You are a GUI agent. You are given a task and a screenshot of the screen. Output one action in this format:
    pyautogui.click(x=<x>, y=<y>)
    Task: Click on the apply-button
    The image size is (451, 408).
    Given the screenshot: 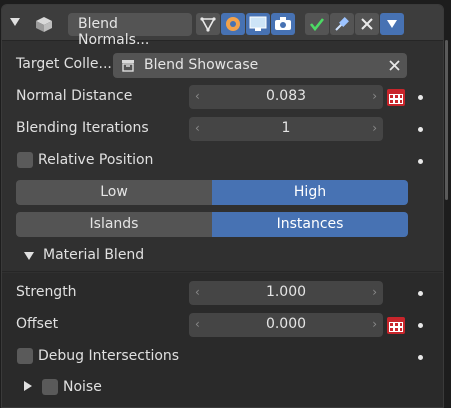 What is the action you would take?
    pyautogui.click(x=317, y=24)
    